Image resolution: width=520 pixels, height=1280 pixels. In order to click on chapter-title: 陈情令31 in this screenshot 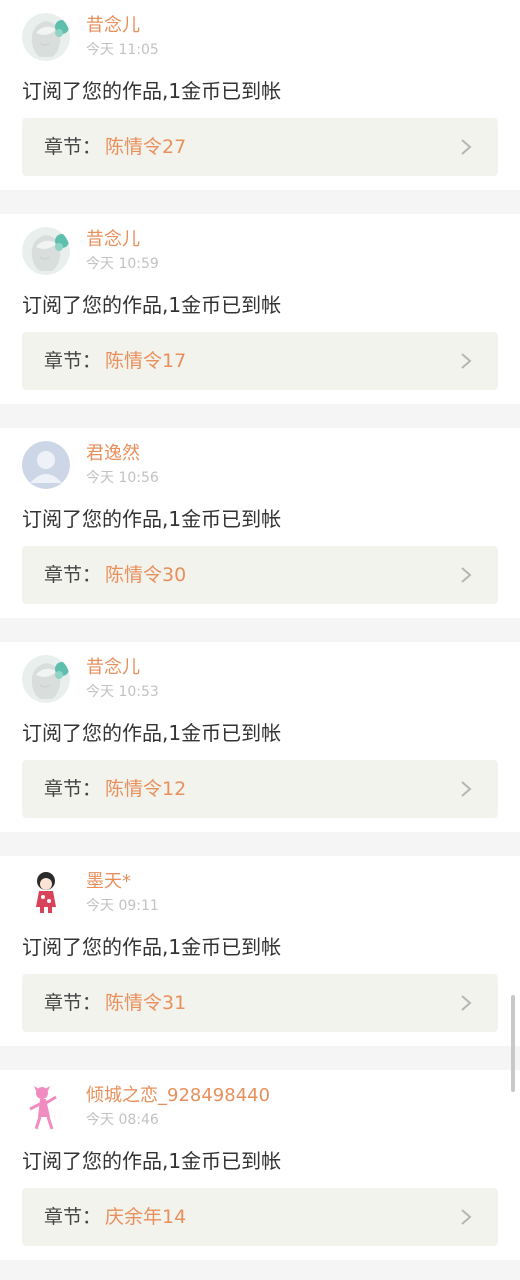, I will do `click(146, 1003)`.